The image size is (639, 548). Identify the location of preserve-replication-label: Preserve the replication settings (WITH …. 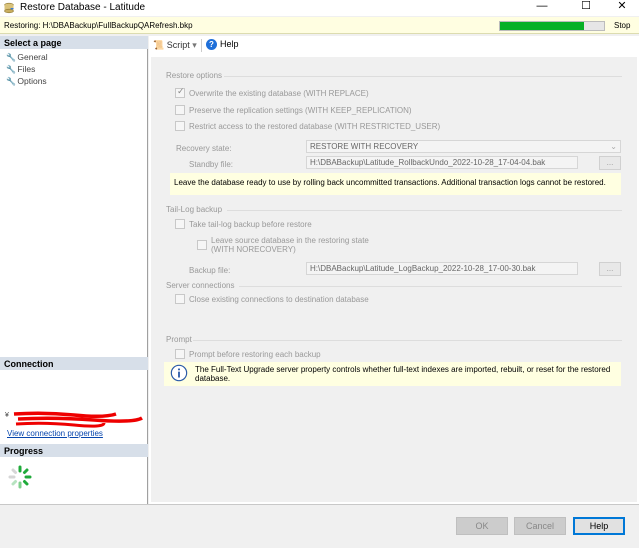
(300, 110).